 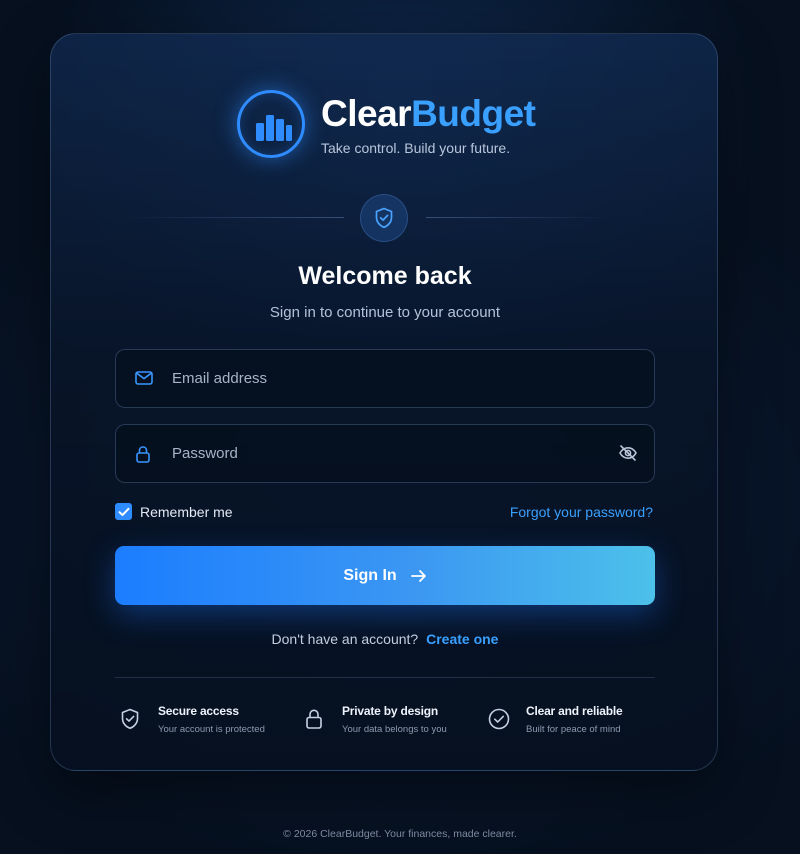 I want to click on toggle-password-visibility-button, so click(x=628, y=455).